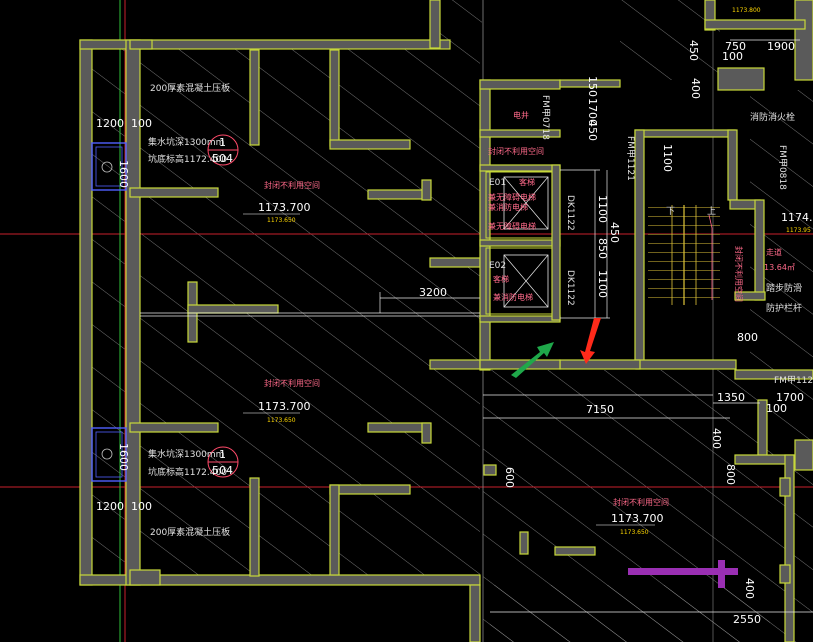  Describe the element at coordinates (602, 248) in the screenshot. I see `svg-text: 850` at that location.